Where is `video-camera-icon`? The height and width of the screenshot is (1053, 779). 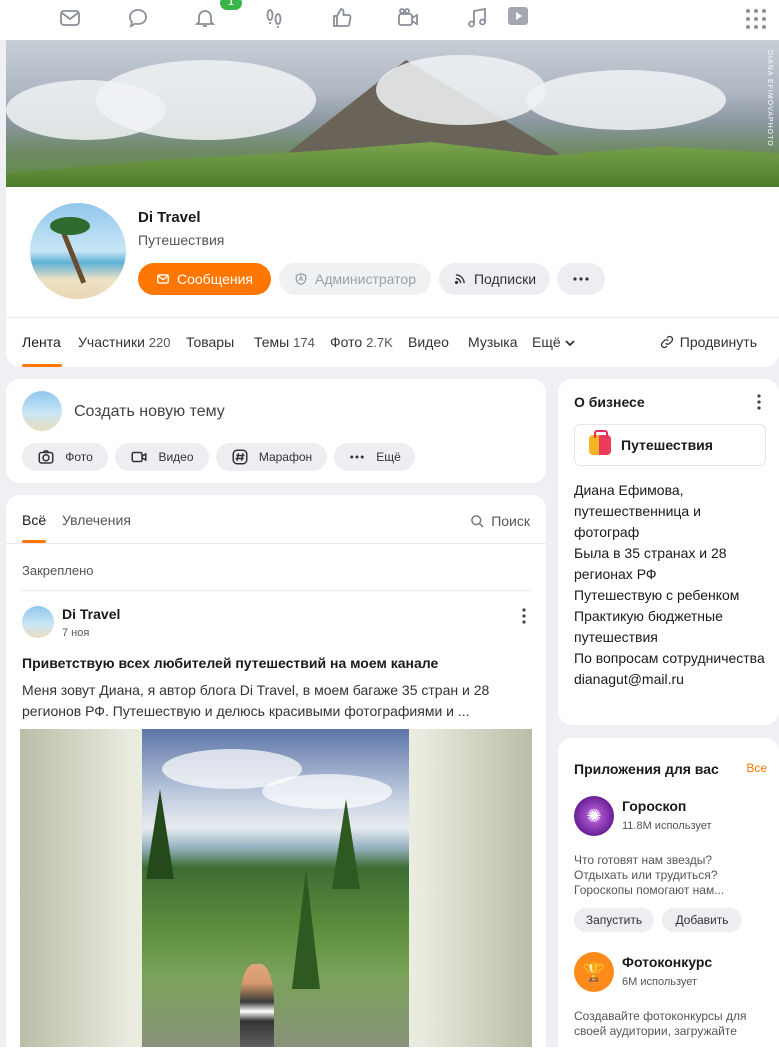
video-camera-icon is located at coordinates (409, 19).